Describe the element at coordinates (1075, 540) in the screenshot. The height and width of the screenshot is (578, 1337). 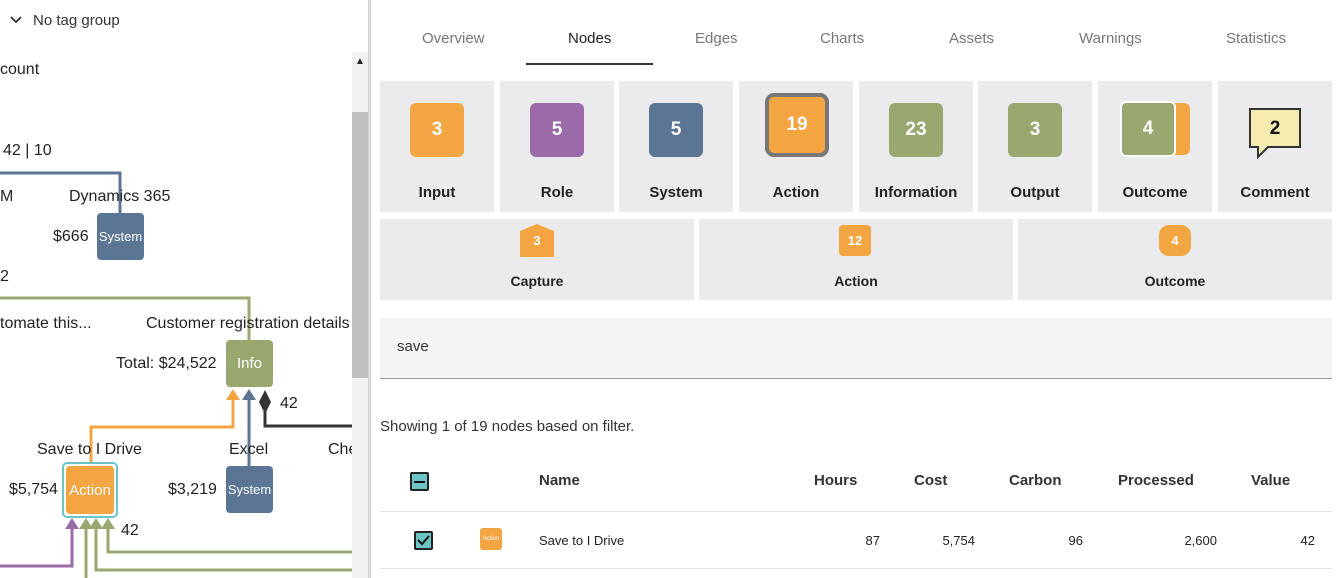
I see `cell-carbon: 96` at that location.